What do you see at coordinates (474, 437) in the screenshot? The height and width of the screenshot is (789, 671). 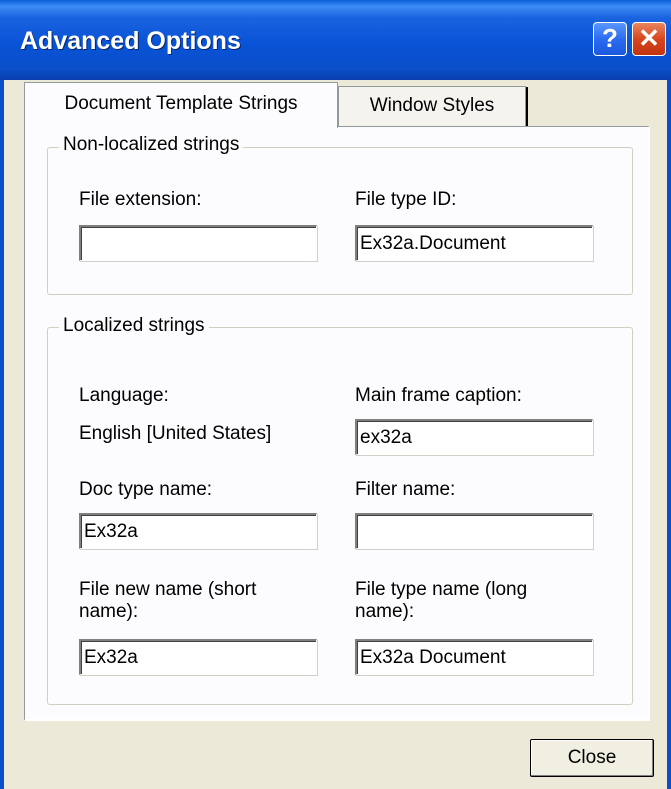 I see `main-frame-caption-input: ex32a` at bounding box center [474, 437].